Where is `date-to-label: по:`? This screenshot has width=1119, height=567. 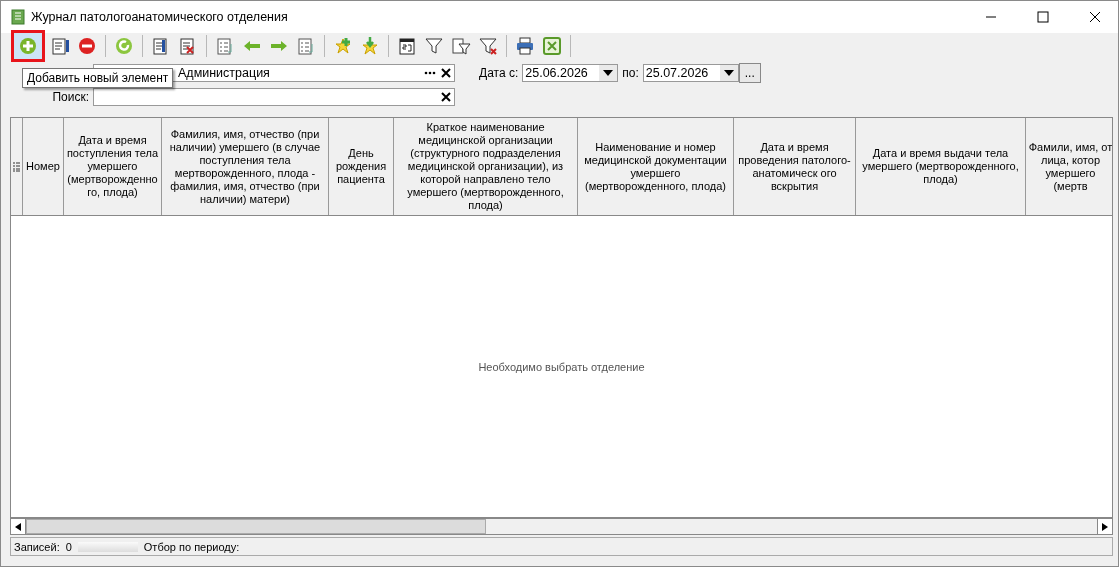
date-to-label: по: is located at coordinates (630, 73).